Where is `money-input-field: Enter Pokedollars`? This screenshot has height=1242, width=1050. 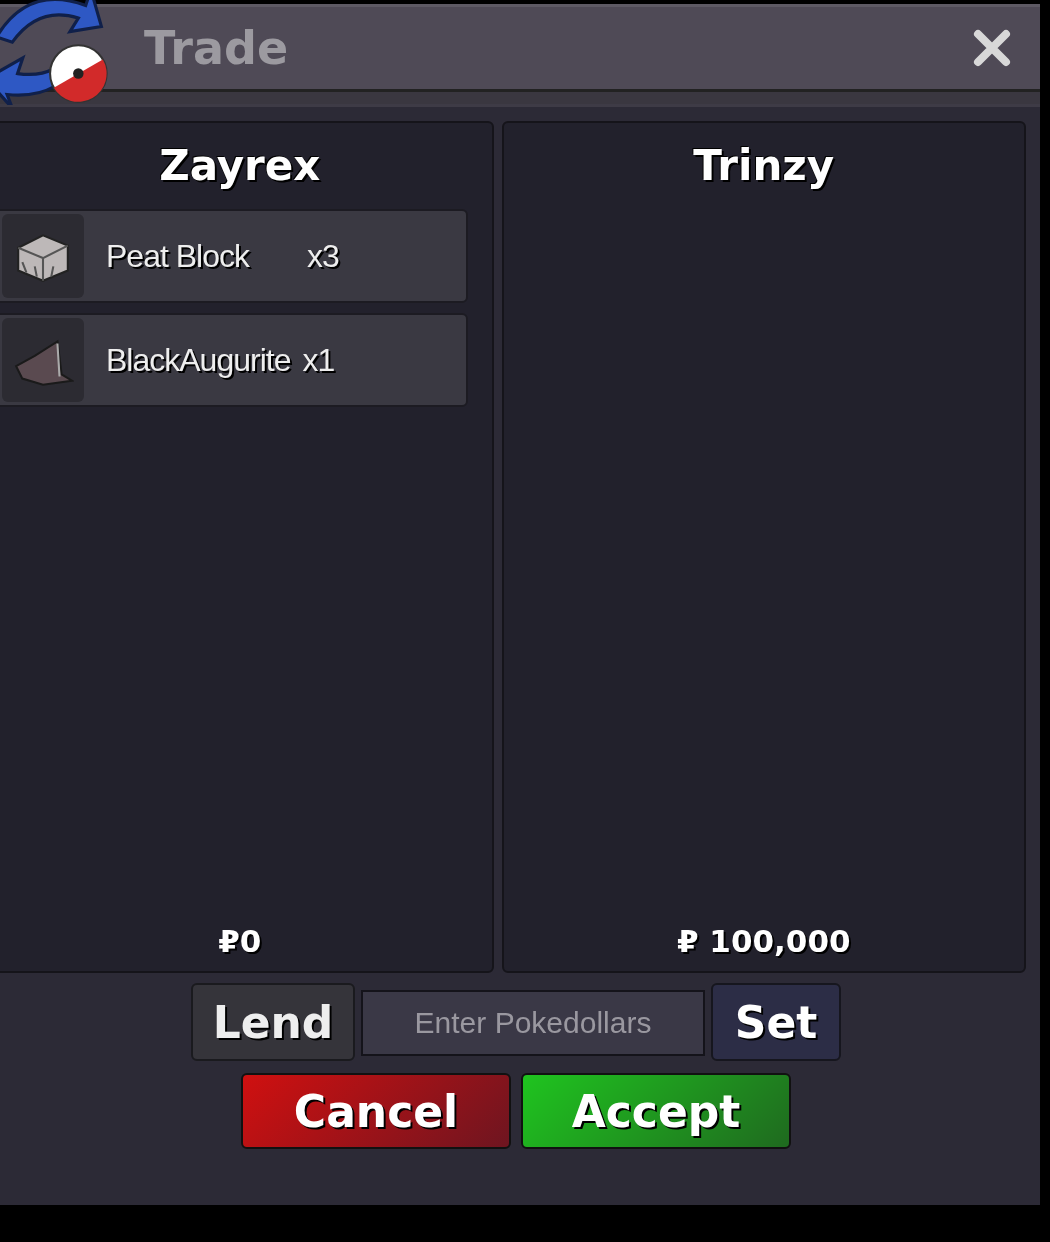 money-input-field: Enter Pokedollars is located at coordinates (533, 1023).